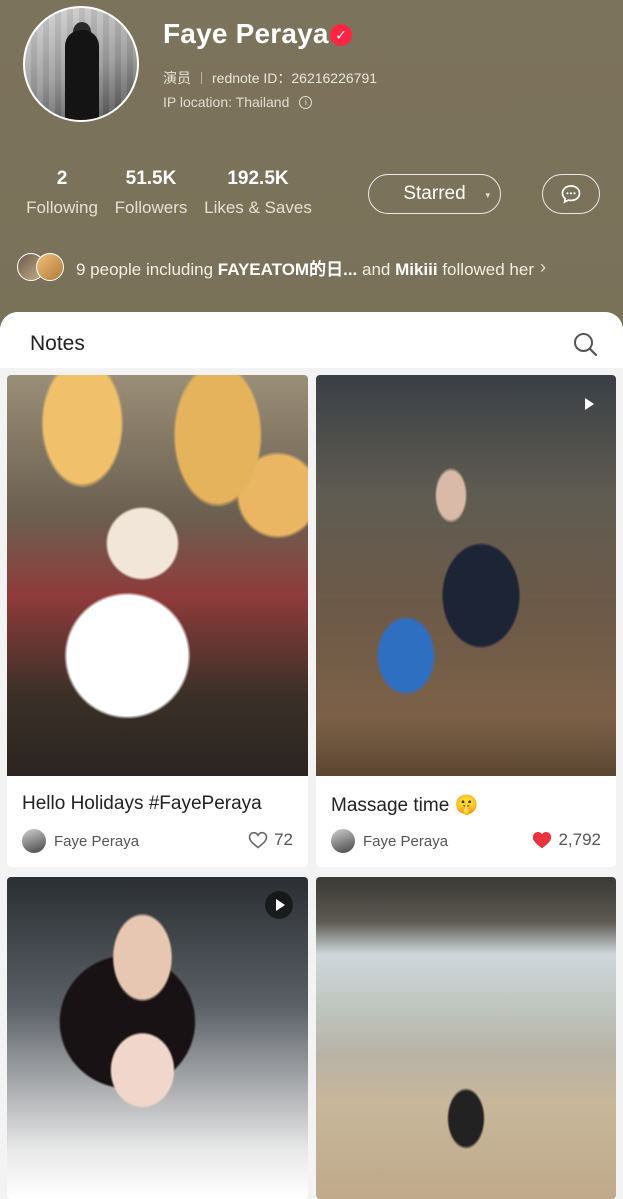  What do you see at coordinates (585, 344) in the screenshot?
I see `search-icon` at bounding box center [585, 344].